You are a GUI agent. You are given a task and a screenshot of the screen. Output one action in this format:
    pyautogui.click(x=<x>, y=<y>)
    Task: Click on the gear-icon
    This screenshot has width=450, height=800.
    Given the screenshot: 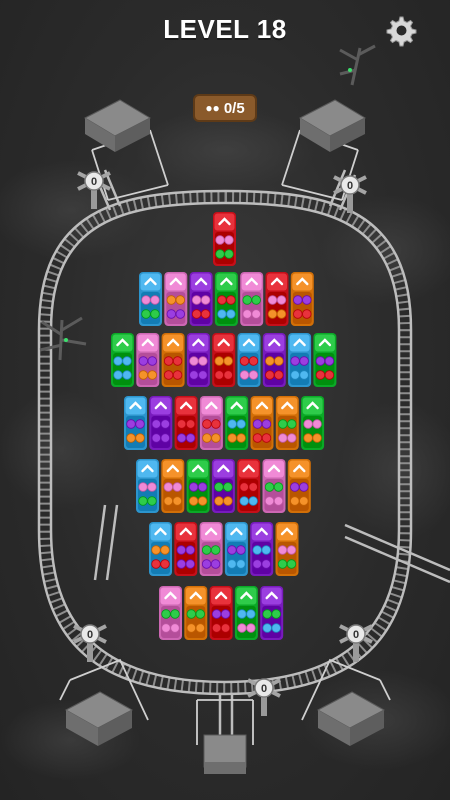 What is the action you would take?
    pyautogui.click(x=400, y=30)
    